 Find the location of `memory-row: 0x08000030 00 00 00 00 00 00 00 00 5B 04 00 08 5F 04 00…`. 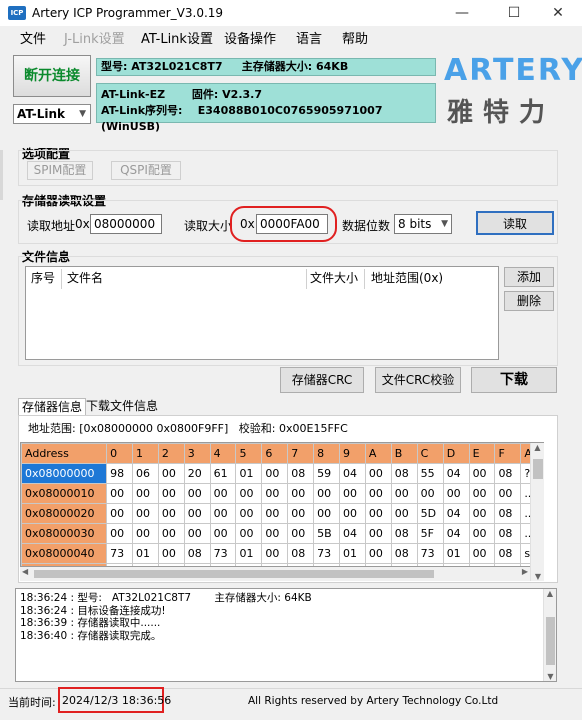

memory-row: 0x08000030 00 00 00 00 00 00 00 00 5B 04 00 08 5F 04 00… is located at coordinates (282, 533).